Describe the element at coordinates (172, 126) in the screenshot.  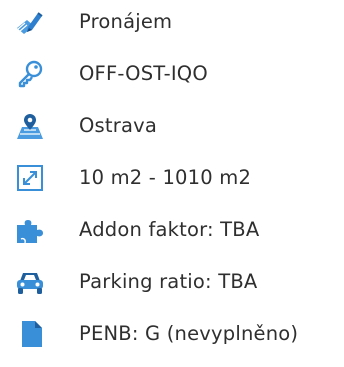
I see `detail-row-city: Ostrava` at that location.